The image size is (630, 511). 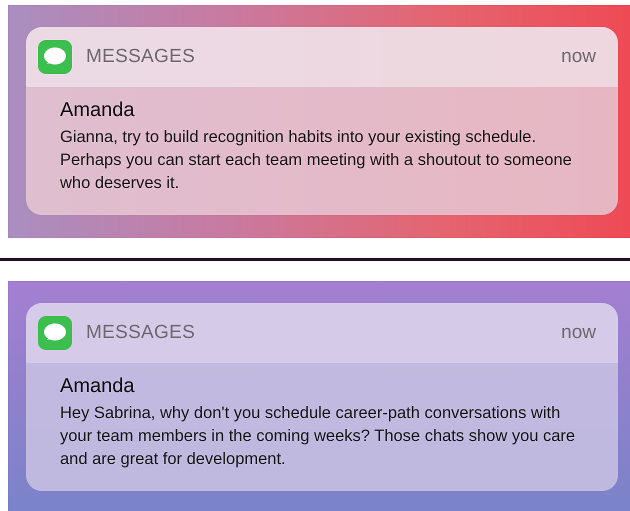 I want to click on message-text: Gianna, try to build recognition habits into your existing schedule. Perhaps you can start each team meeting with a shoutout to someone who deserves it., so click(x=316, y=160).